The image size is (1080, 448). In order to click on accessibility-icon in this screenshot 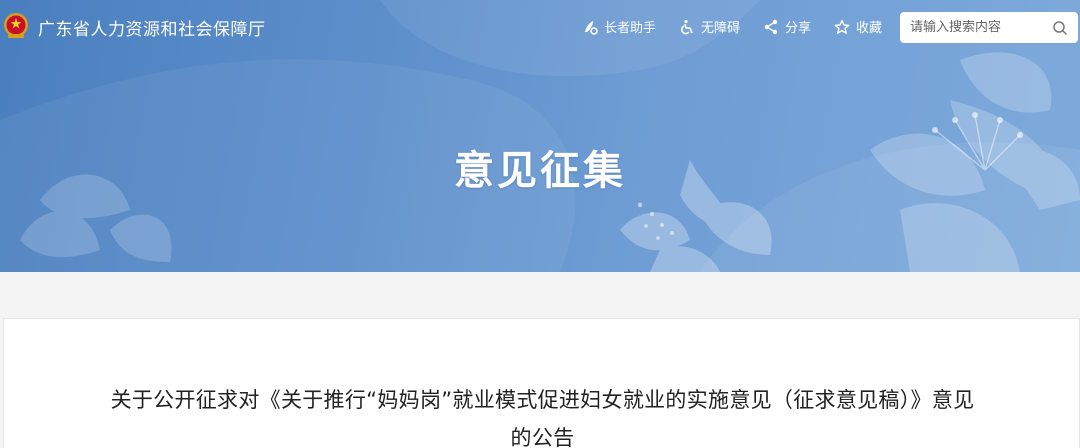, I will do `click(687, 26)`.